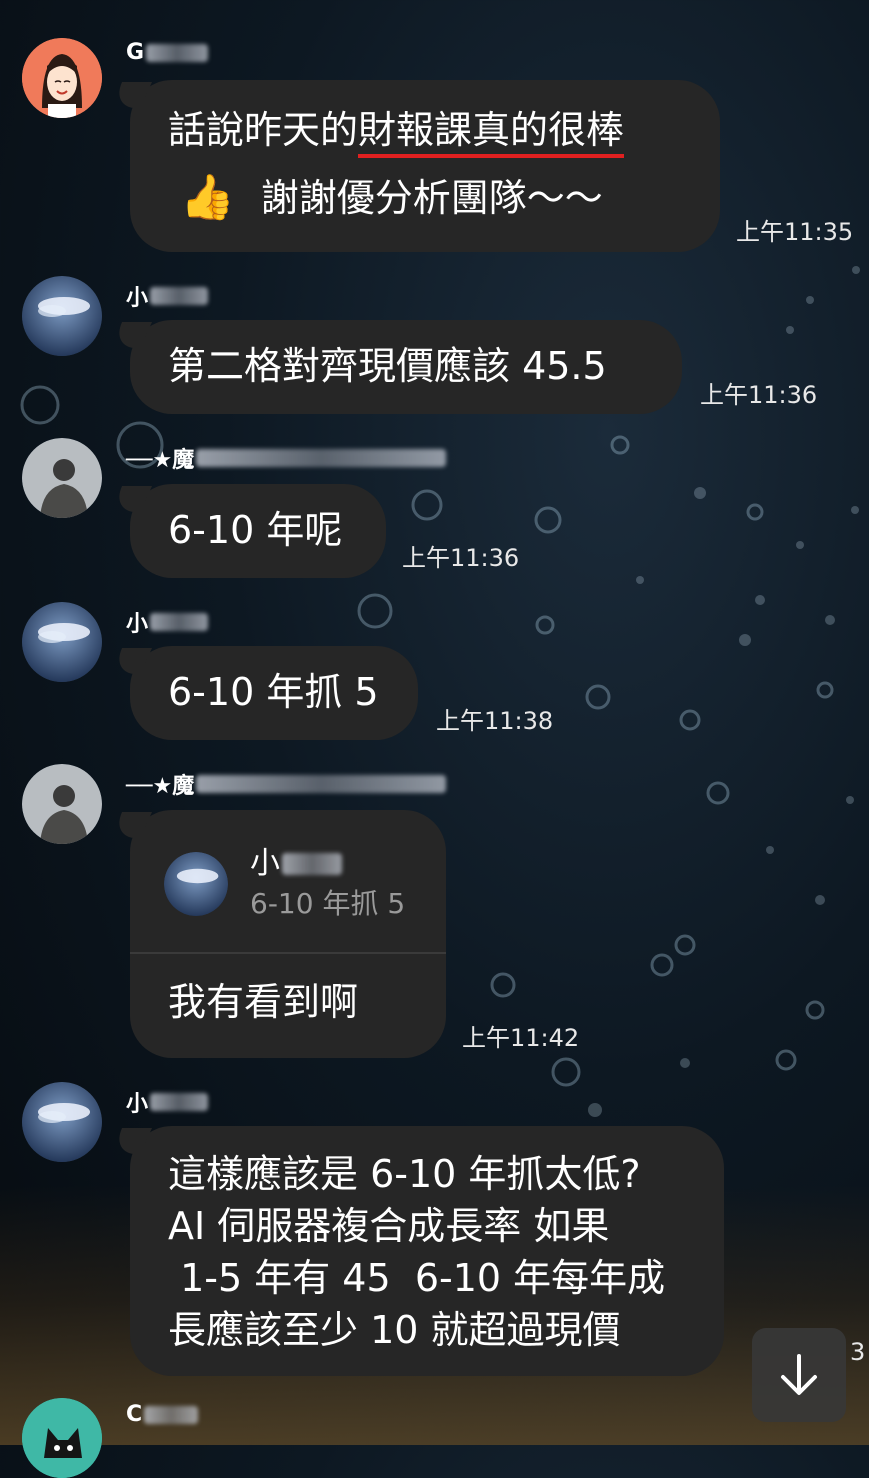  I want to click on message-line-4: 長應該至少 10 就超過現價, so click(394, 1330).